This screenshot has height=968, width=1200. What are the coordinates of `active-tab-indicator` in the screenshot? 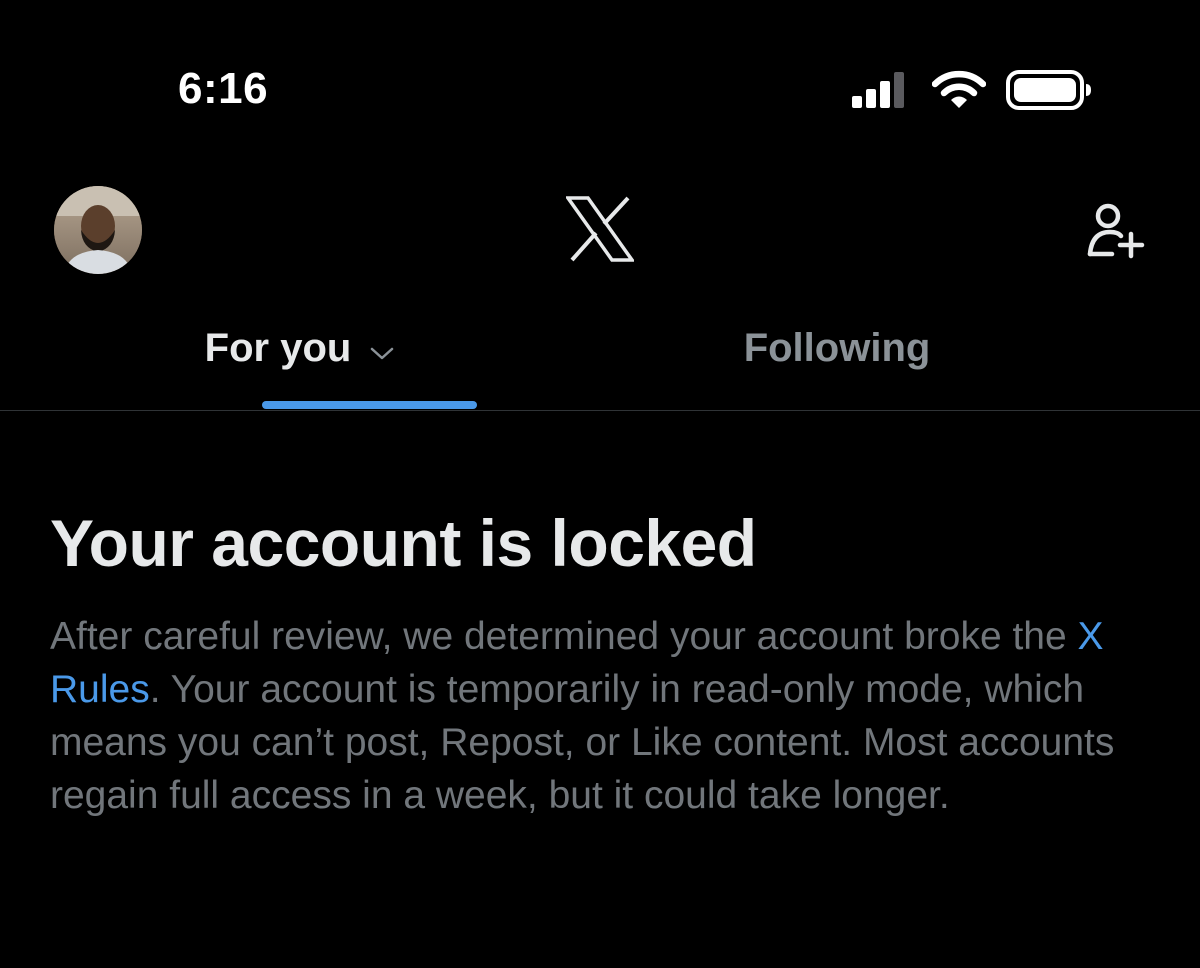 It's located at (369, 405).